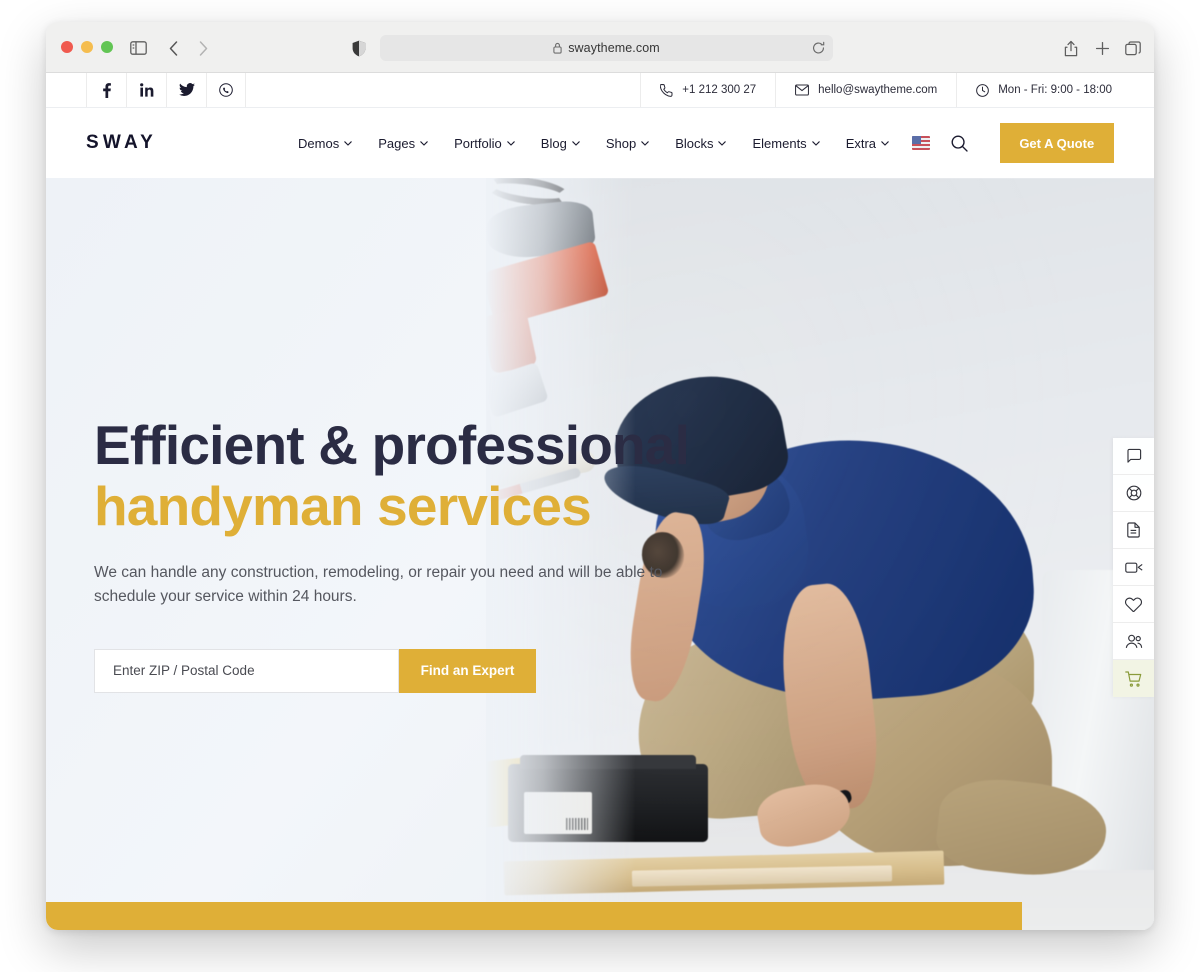  What do you see at coordinates (359, 48) in the screenshot?
I see `privacy-shield-icon` at bounding box center [359, 48].